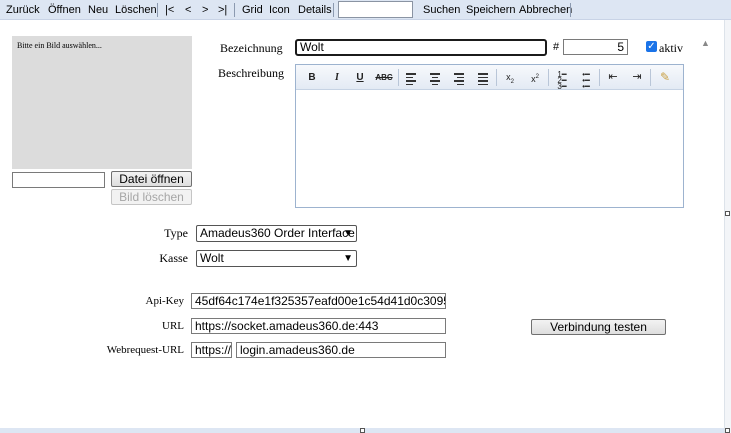 The image size is (731, 433). I want to click on justify-icon, so click(483, 77).